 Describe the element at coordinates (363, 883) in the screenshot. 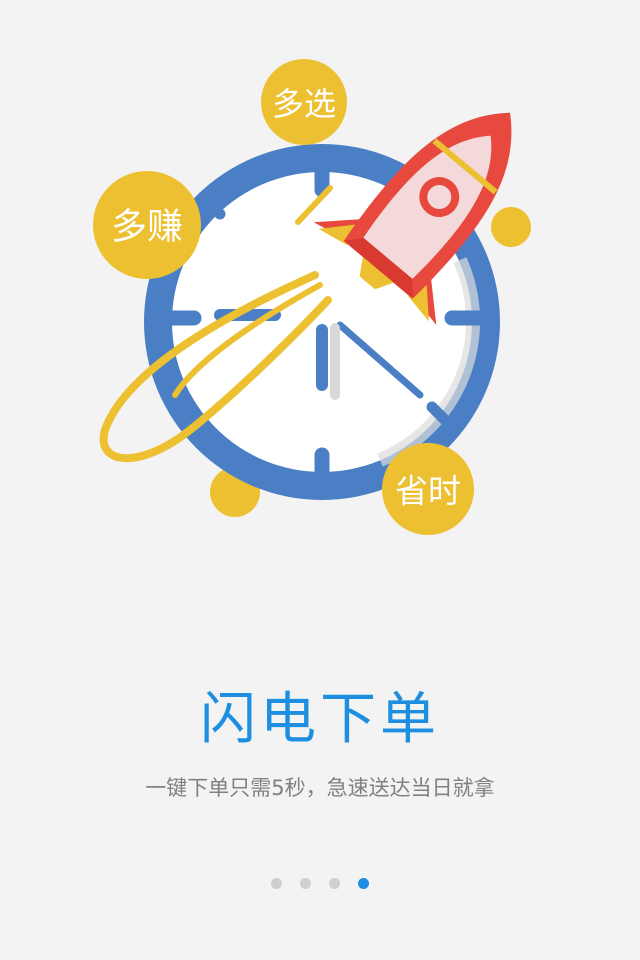

I see `page-dot-4-active` at that location.